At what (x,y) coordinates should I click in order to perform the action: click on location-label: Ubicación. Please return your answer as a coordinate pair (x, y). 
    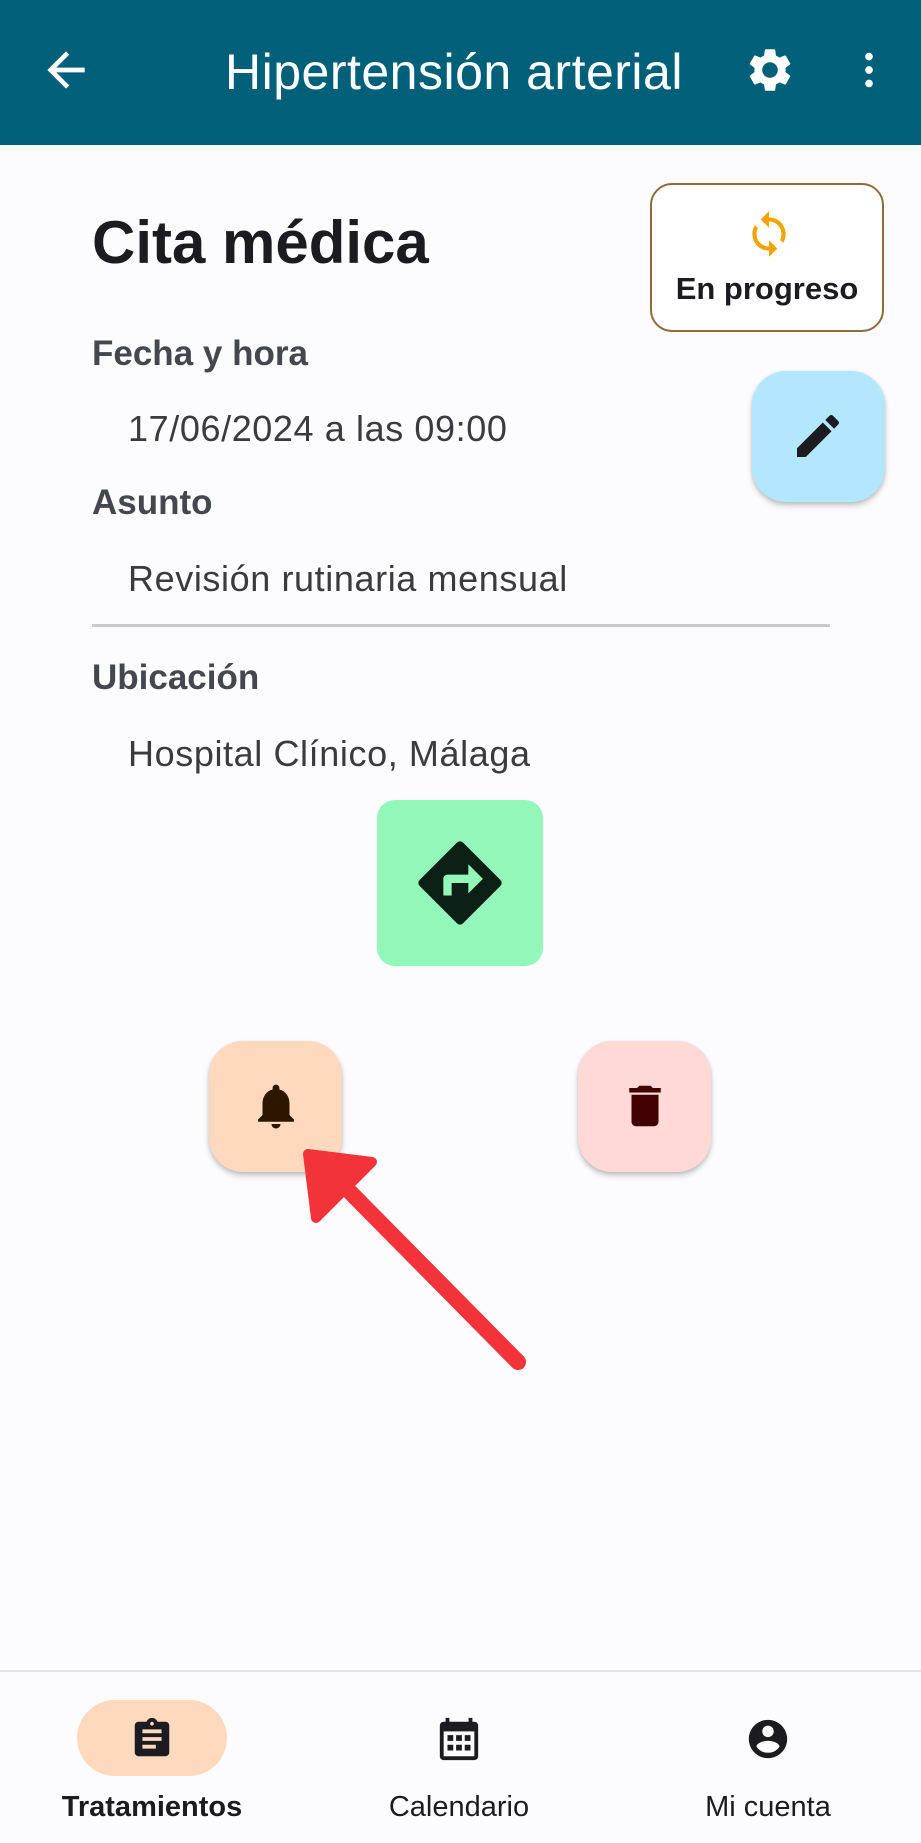
    Looking at the image, I should click on (176, 677).